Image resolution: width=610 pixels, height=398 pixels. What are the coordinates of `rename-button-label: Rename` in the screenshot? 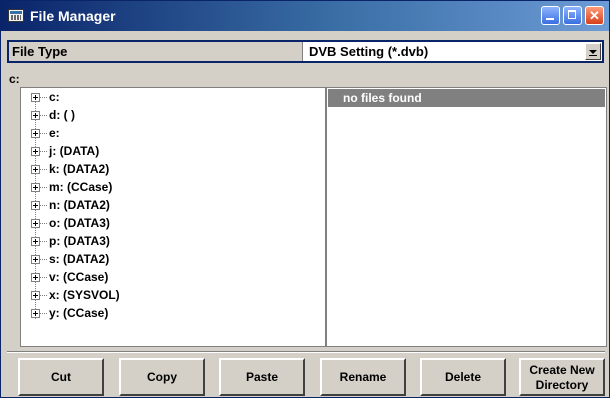 It's located at (363, 377).